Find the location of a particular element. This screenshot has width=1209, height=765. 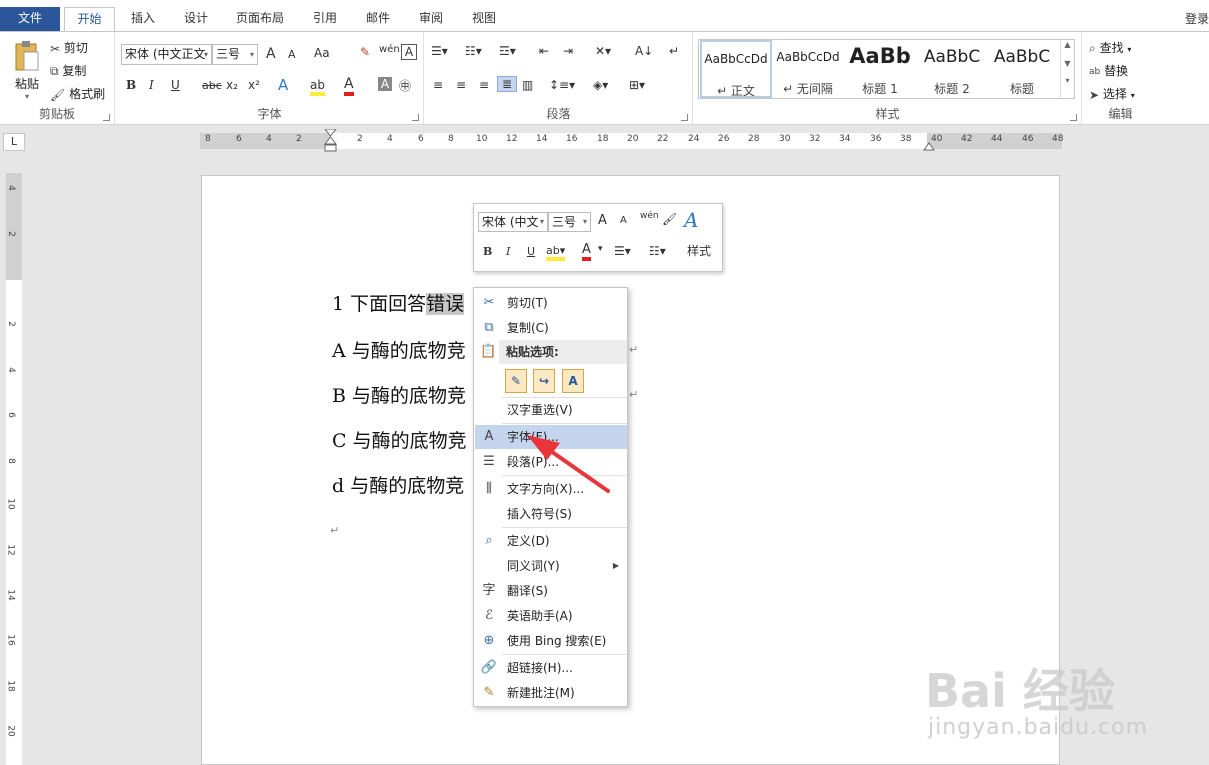

mini-phonetic-icon: wén is located at coordinates (649, 216).